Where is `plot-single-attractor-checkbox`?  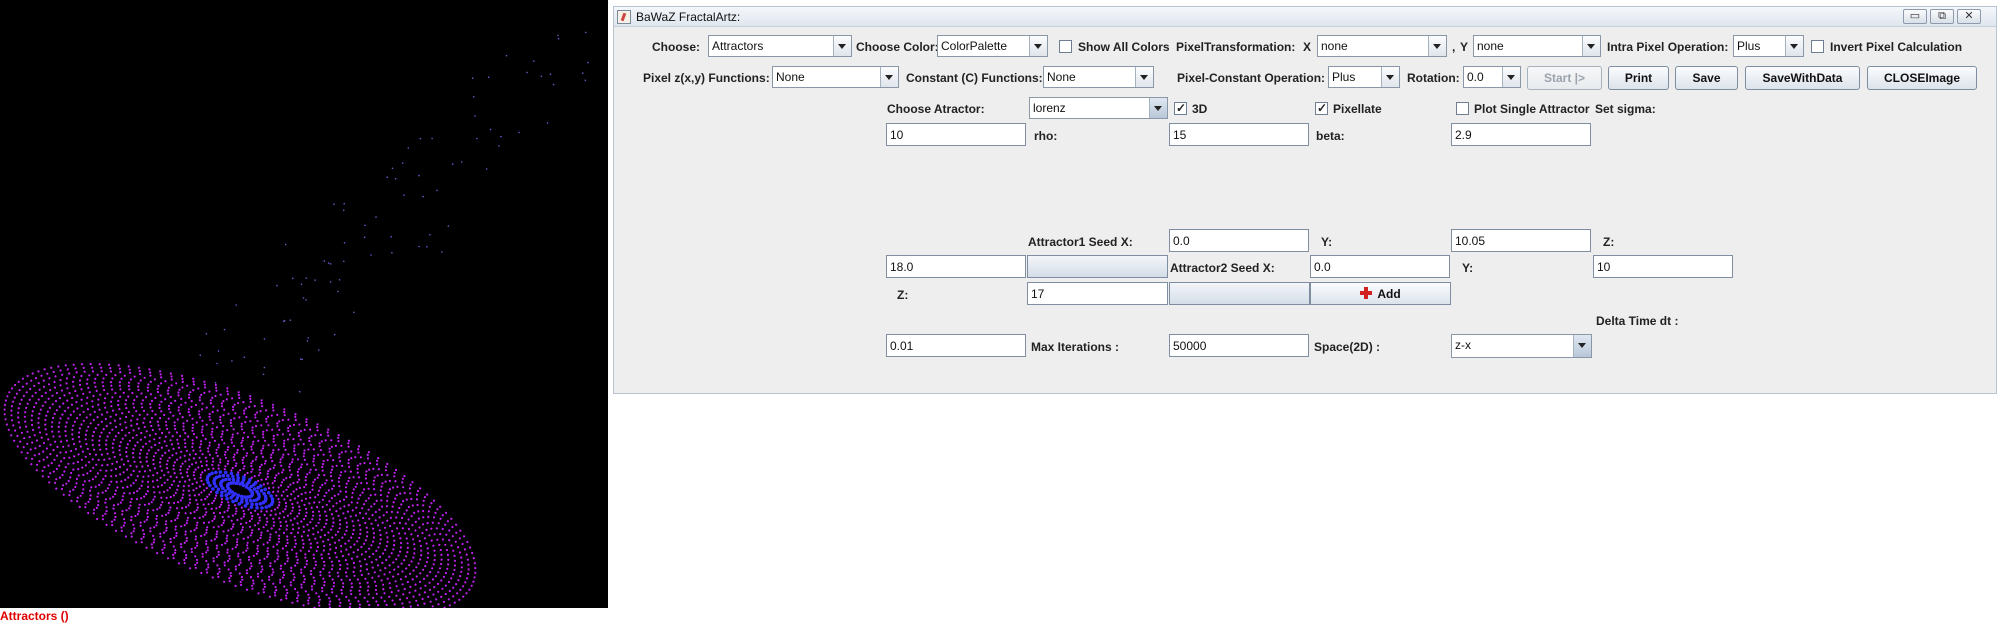
plot-single-attractor-checkbox is located at coordinates (1462, 108).